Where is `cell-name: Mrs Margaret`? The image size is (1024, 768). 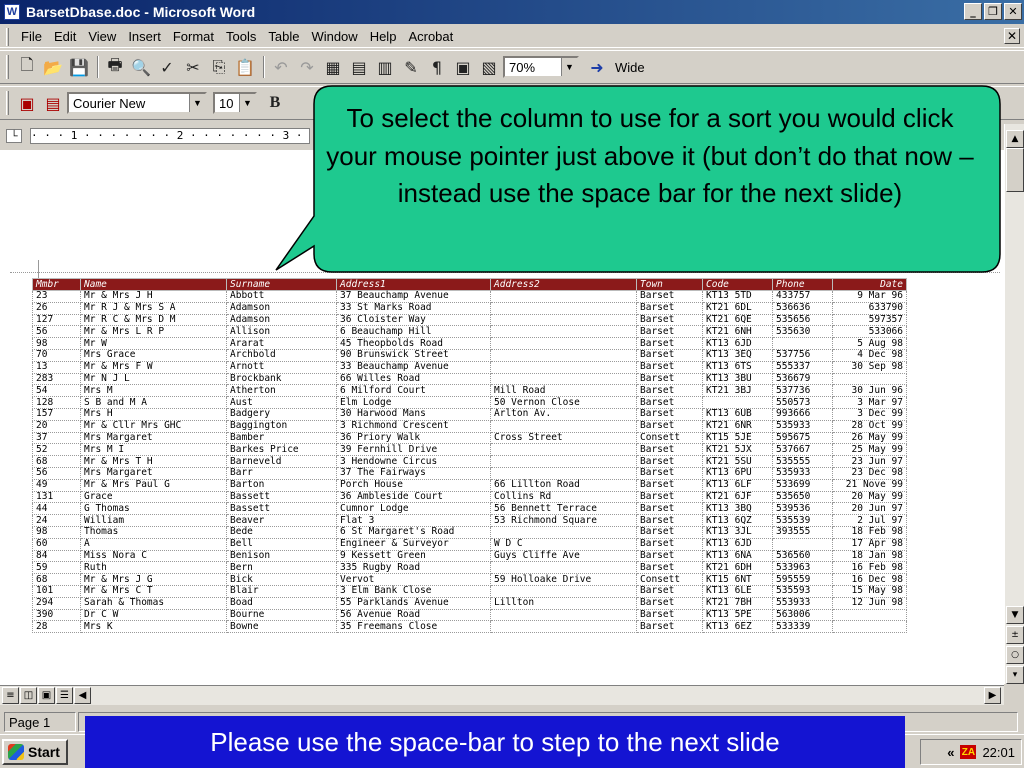 cell-name: Mrs Margaret is located at coordinates (153, 438).